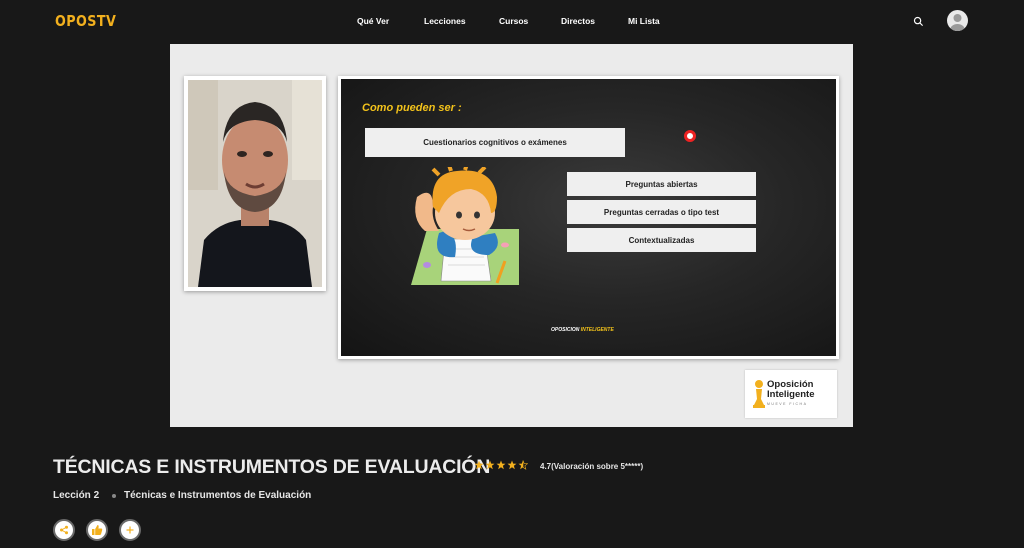  I want to click on share-button, so click(64, 530).